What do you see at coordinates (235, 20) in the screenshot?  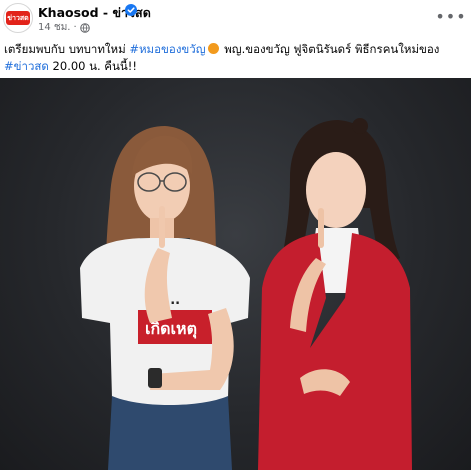 I see `post-header: ข่าวสด Khaosod - ข่าวสด 14 ชม. · •••` at bounding box center [235, 20].